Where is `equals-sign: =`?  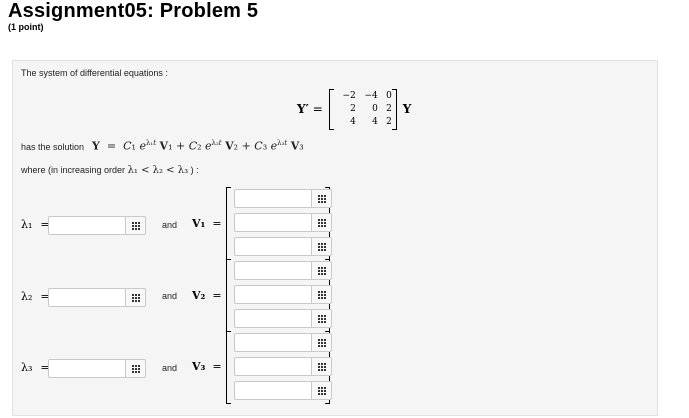 equals-sign: = is located at coordinates (317, 109).